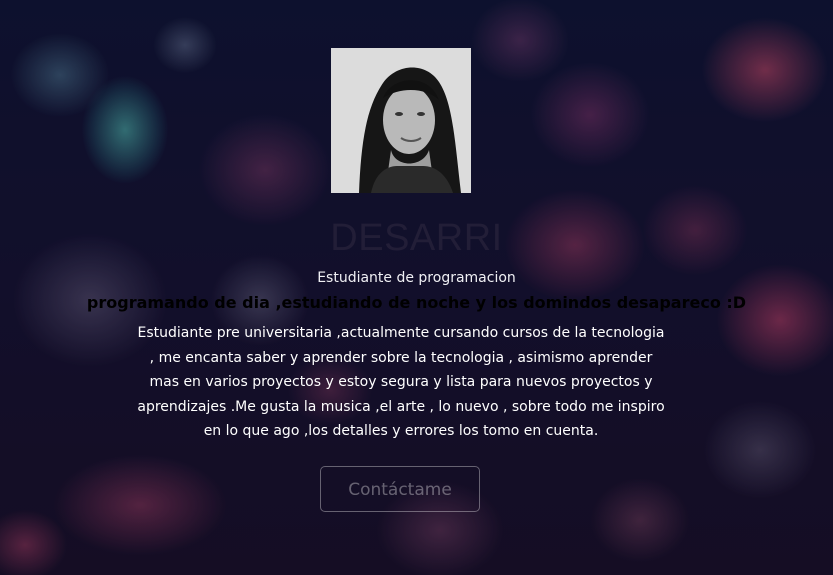 The width and height of the screenshot is (833, 575). Describe the element at coordinates (400, 489) in the screenshot. I see `contact-button: Contáctame` at that location.